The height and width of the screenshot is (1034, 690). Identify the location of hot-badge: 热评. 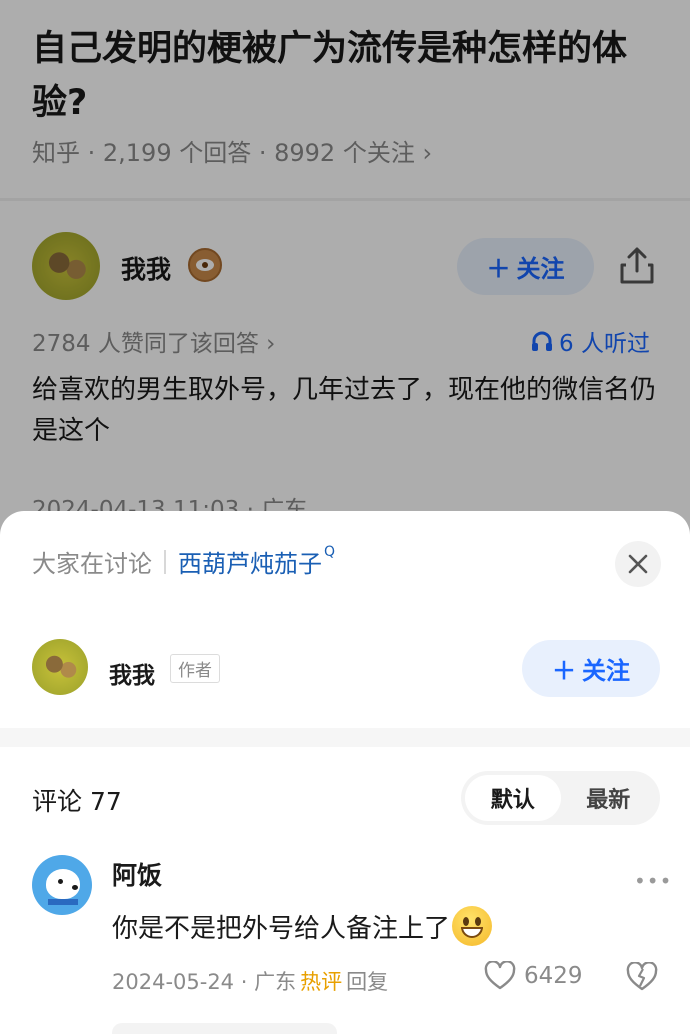
(321, 982).